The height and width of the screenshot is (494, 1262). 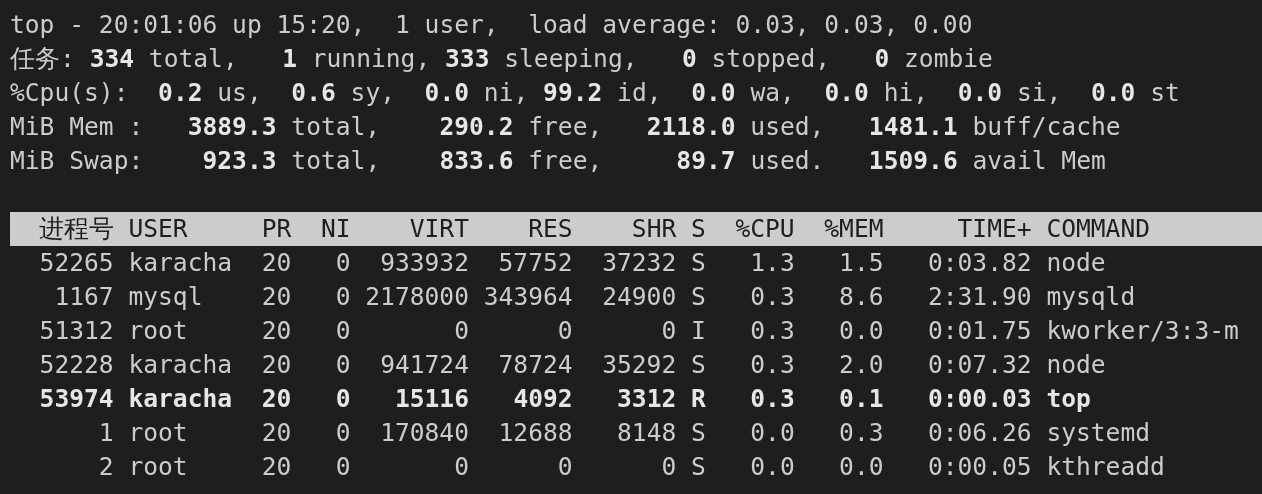 I want to click on column-header: RES, so click(x=550, y=229).